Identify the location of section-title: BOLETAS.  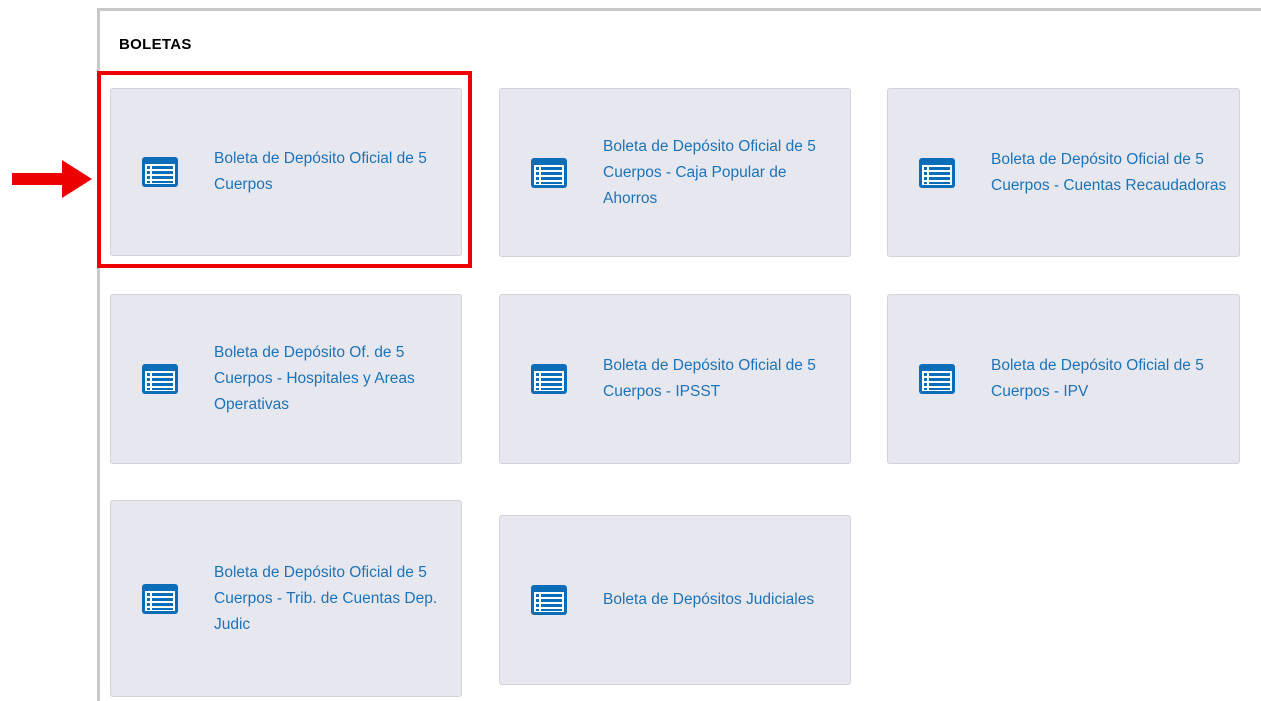
(155, 44).